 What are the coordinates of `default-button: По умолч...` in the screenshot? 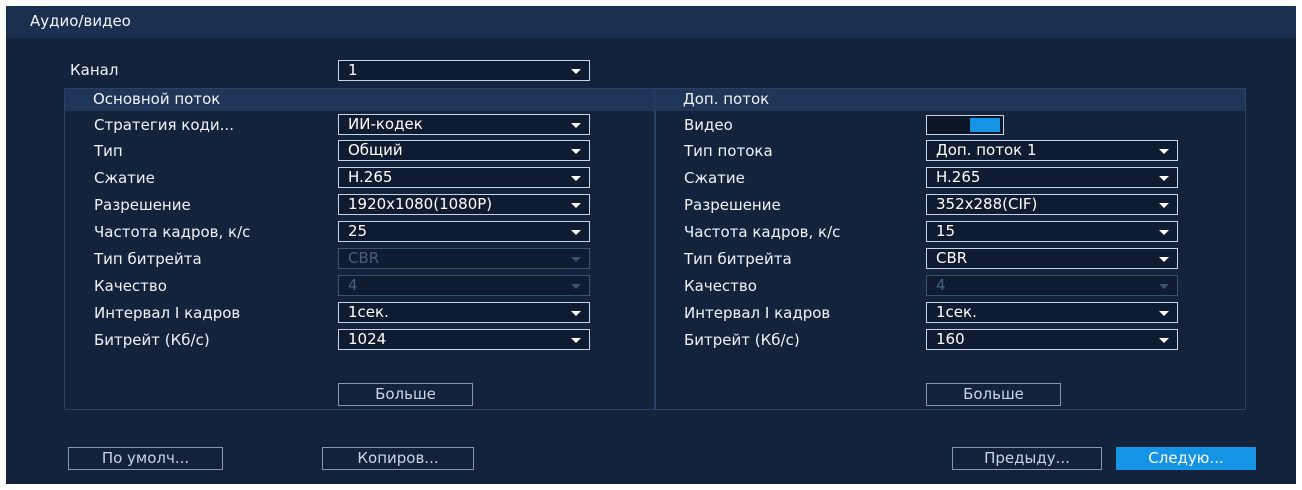 It's located at (145, 458).